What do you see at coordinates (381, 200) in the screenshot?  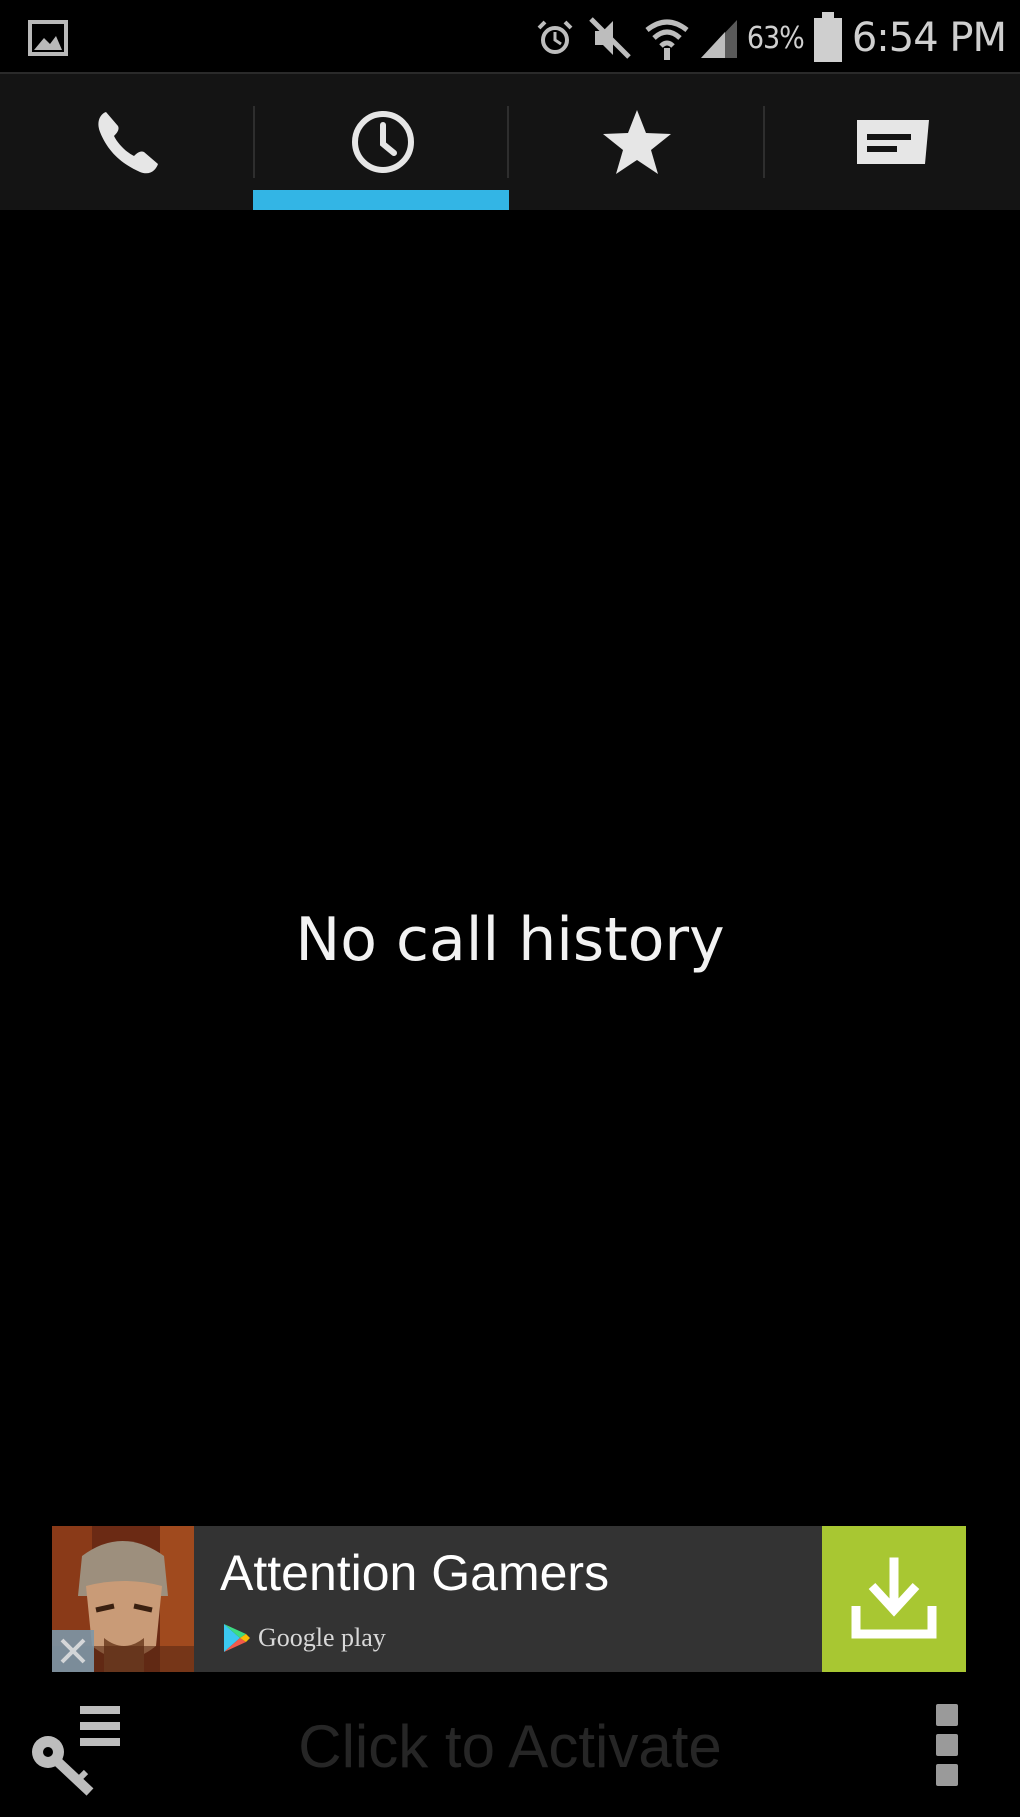 I see `tab-selected-indicator` at bounding box center [381, 200].